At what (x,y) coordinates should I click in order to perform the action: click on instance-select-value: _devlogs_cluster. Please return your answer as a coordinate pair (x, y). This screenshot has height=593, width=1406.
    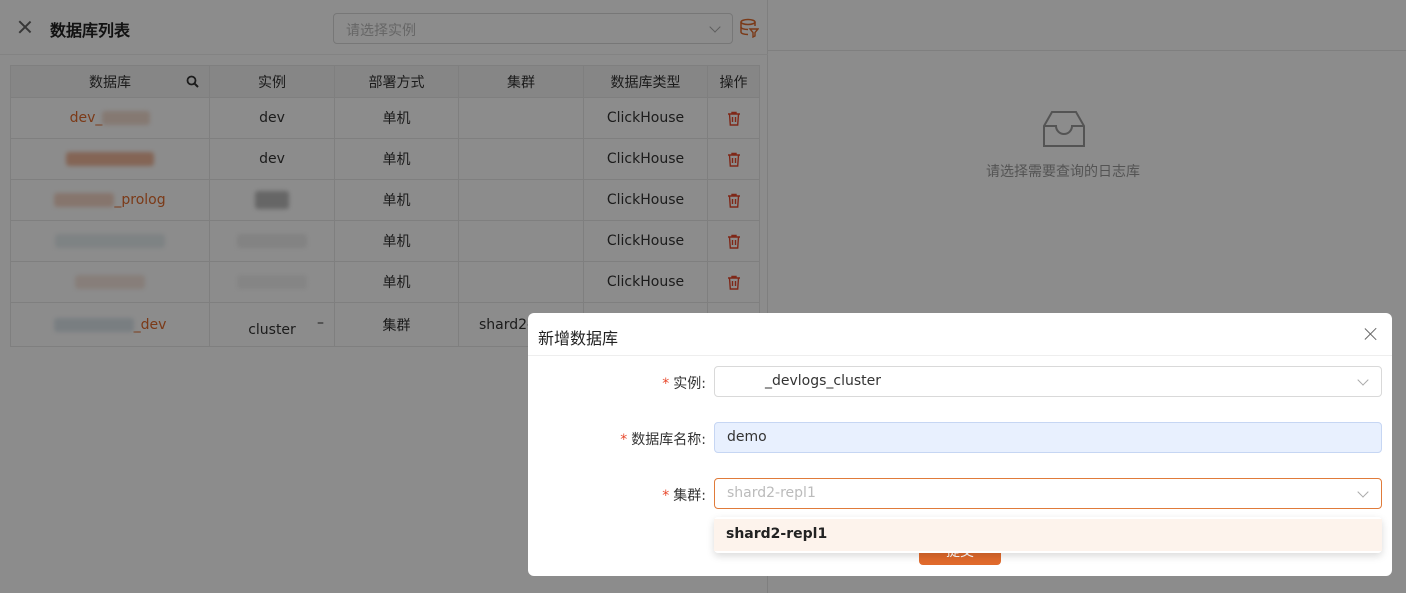
    Looking at the image, I should click on (823, 381).